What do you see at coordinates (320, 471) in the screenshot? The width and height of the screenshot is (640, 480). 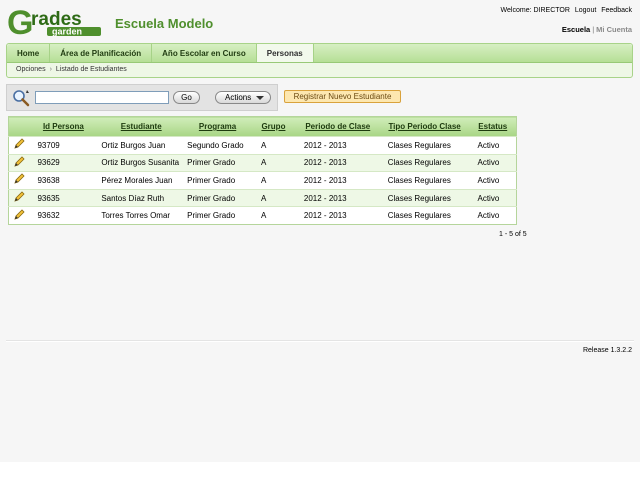 I see `page-bottom-strip` at bounding box center [320, 471].